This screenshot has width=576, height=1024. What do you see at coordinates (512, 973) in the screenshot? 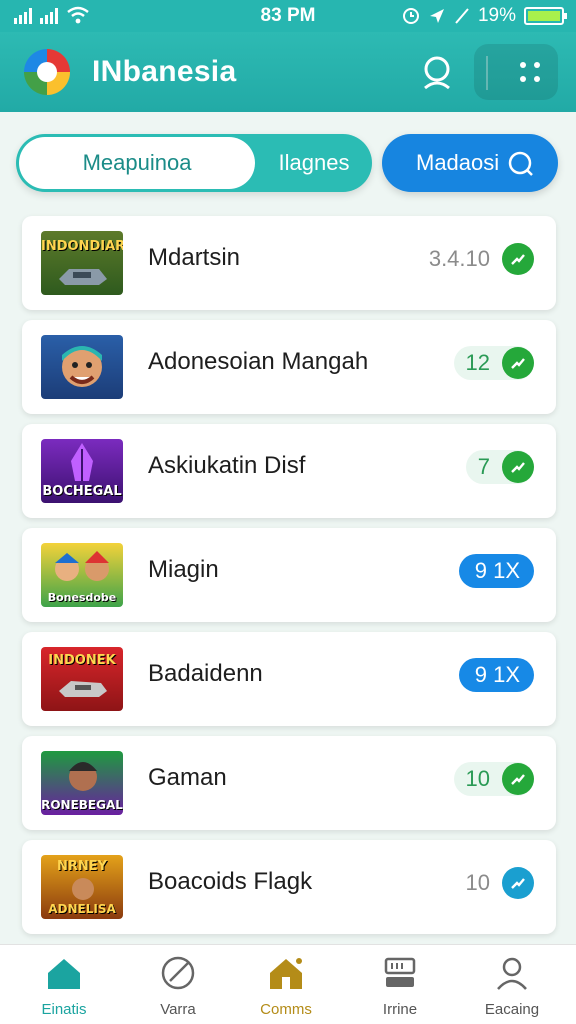
I see `profile-icon` at bounding box center [512, 973].